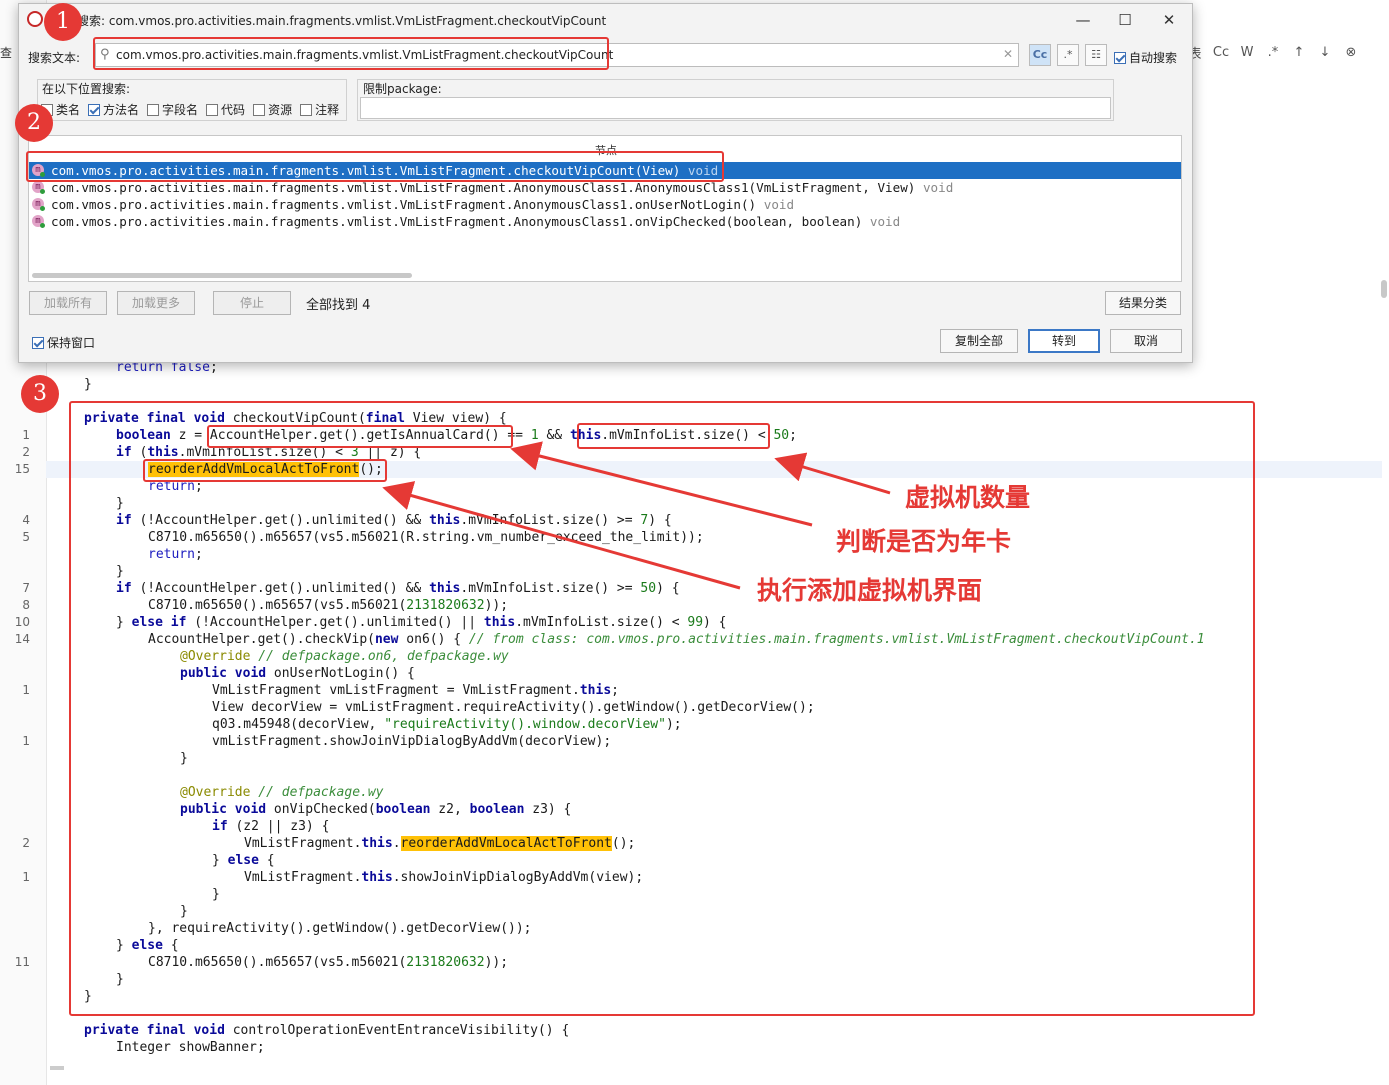 The width and height of the screenshot is (1389, 1085). What do you see at coordinates (924, 541) in the screenshot?
I see `callout-annual-card: 判断是否为年卡` at bounding box center [924, 541].